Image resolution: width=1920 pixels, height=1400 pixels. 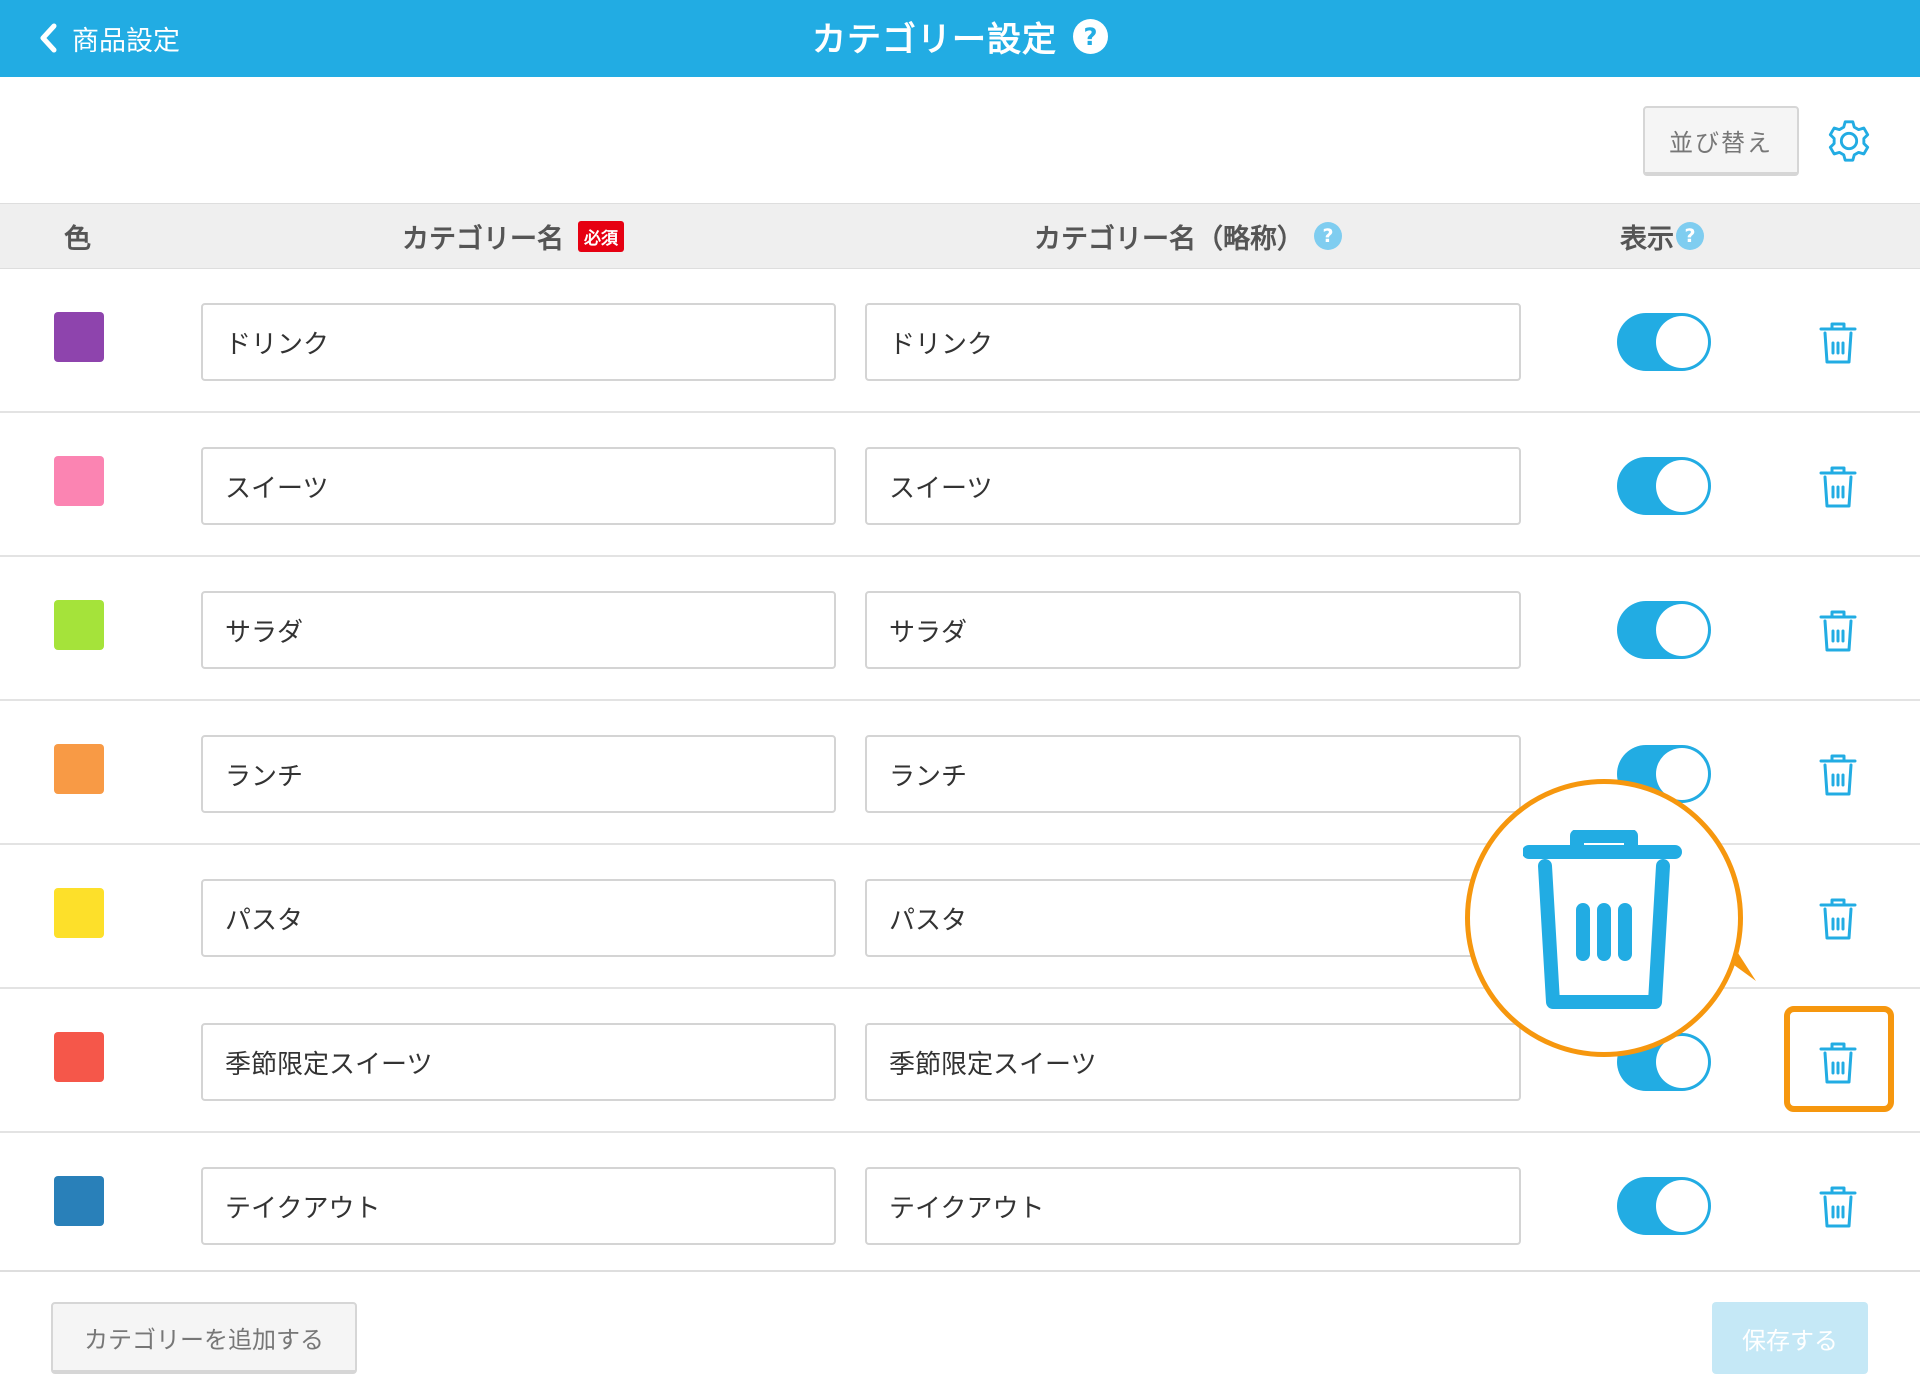 What do you see at coordinates (77, 239) in the screenshot?
I see `col-color: 色` at bounding box center [77, 239].